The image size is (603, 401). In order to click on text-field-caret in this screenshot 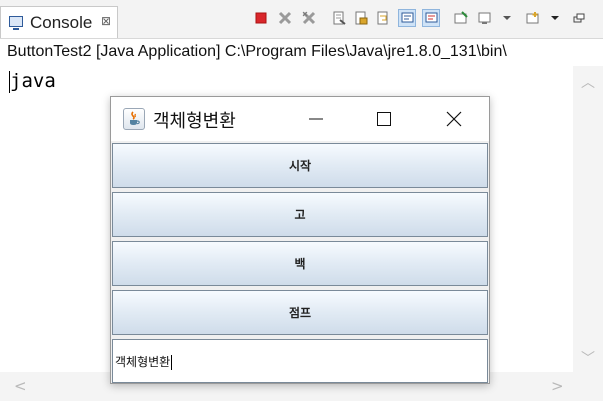, I will do `click(172, 362)`.